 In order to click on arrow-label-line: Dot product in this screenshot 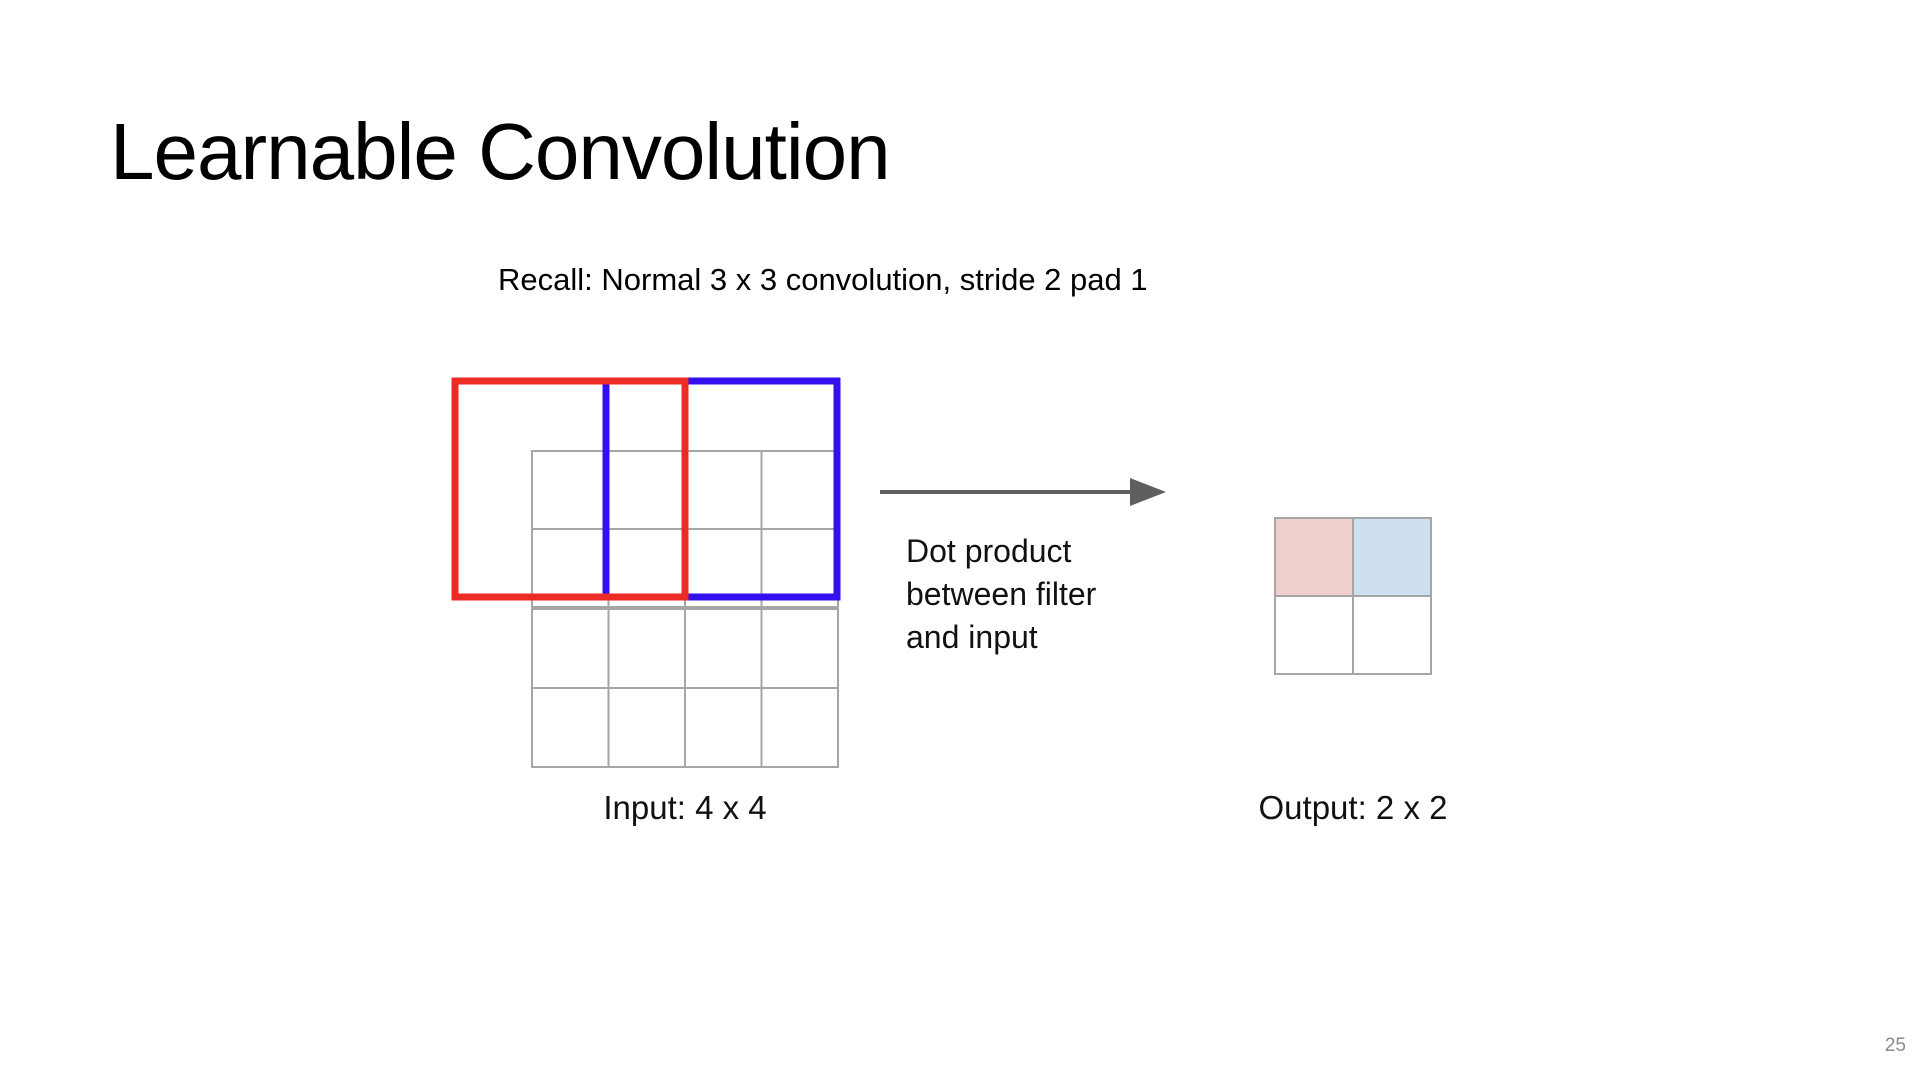, I will do `click(989, 551)`.